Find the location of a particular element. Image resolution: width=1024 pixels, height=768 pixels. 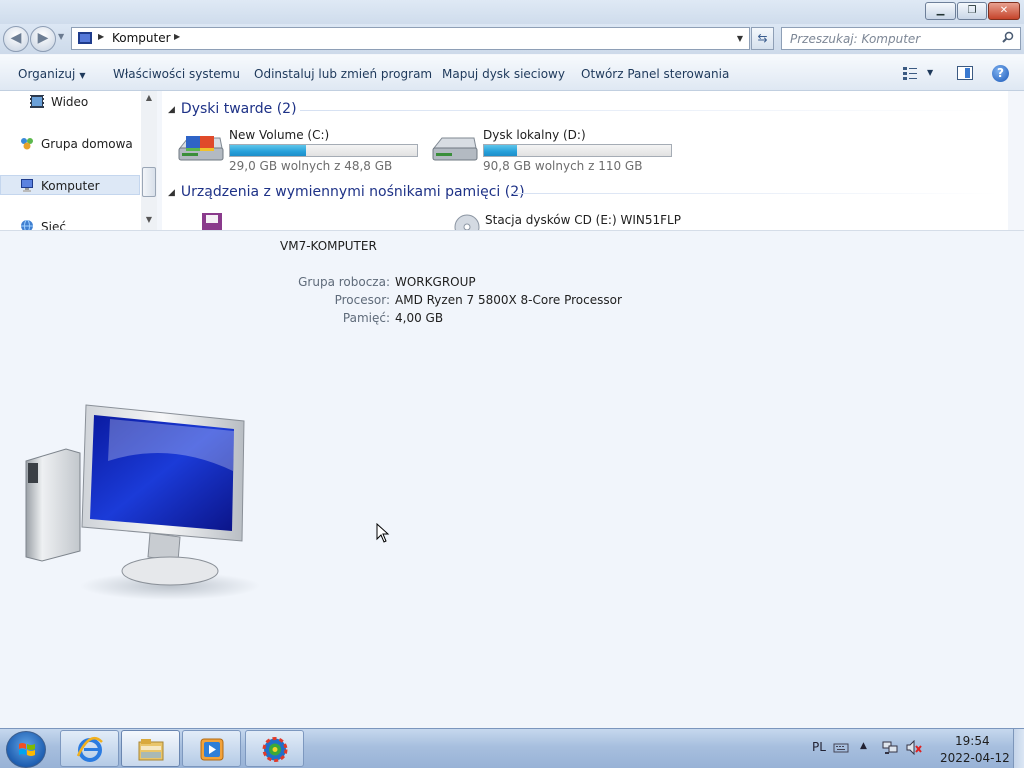

search-input: Przeszukaj: Komputer is located at coordinates (901, 38).